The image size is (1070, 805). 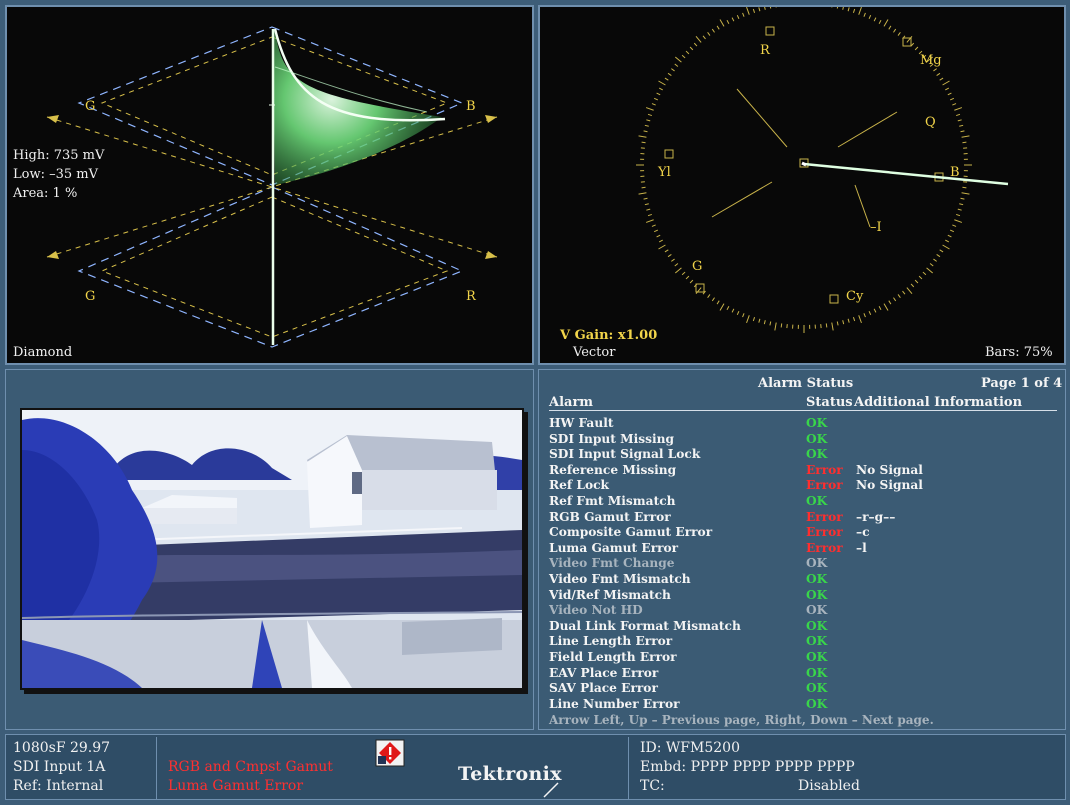 What do you see at coordinates (551, 790) in the screenshot?
I see `logo-swoosh-icon` at bounding box center [551, 790].